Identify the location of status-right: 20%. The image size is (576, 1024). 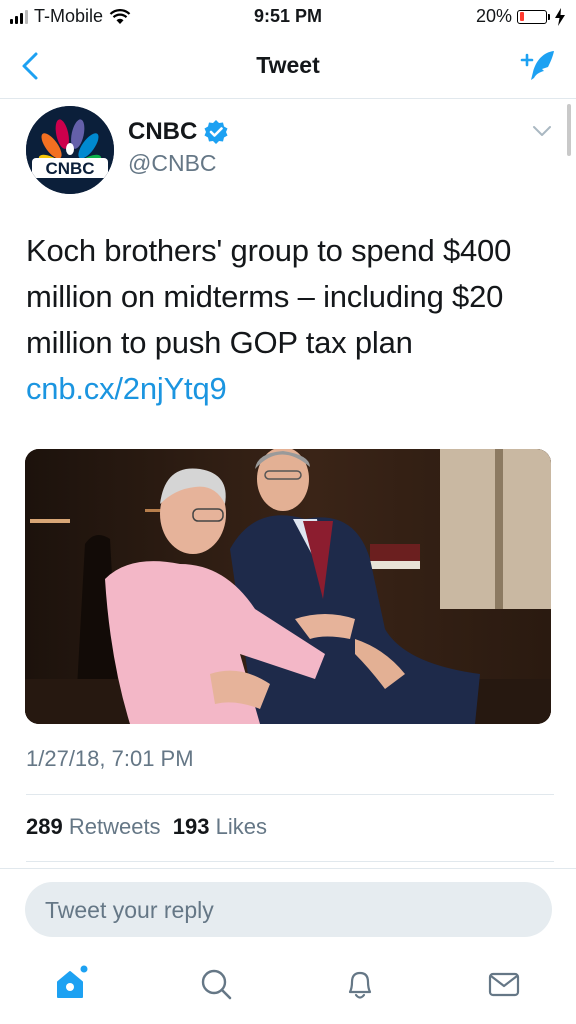
(521, 16).